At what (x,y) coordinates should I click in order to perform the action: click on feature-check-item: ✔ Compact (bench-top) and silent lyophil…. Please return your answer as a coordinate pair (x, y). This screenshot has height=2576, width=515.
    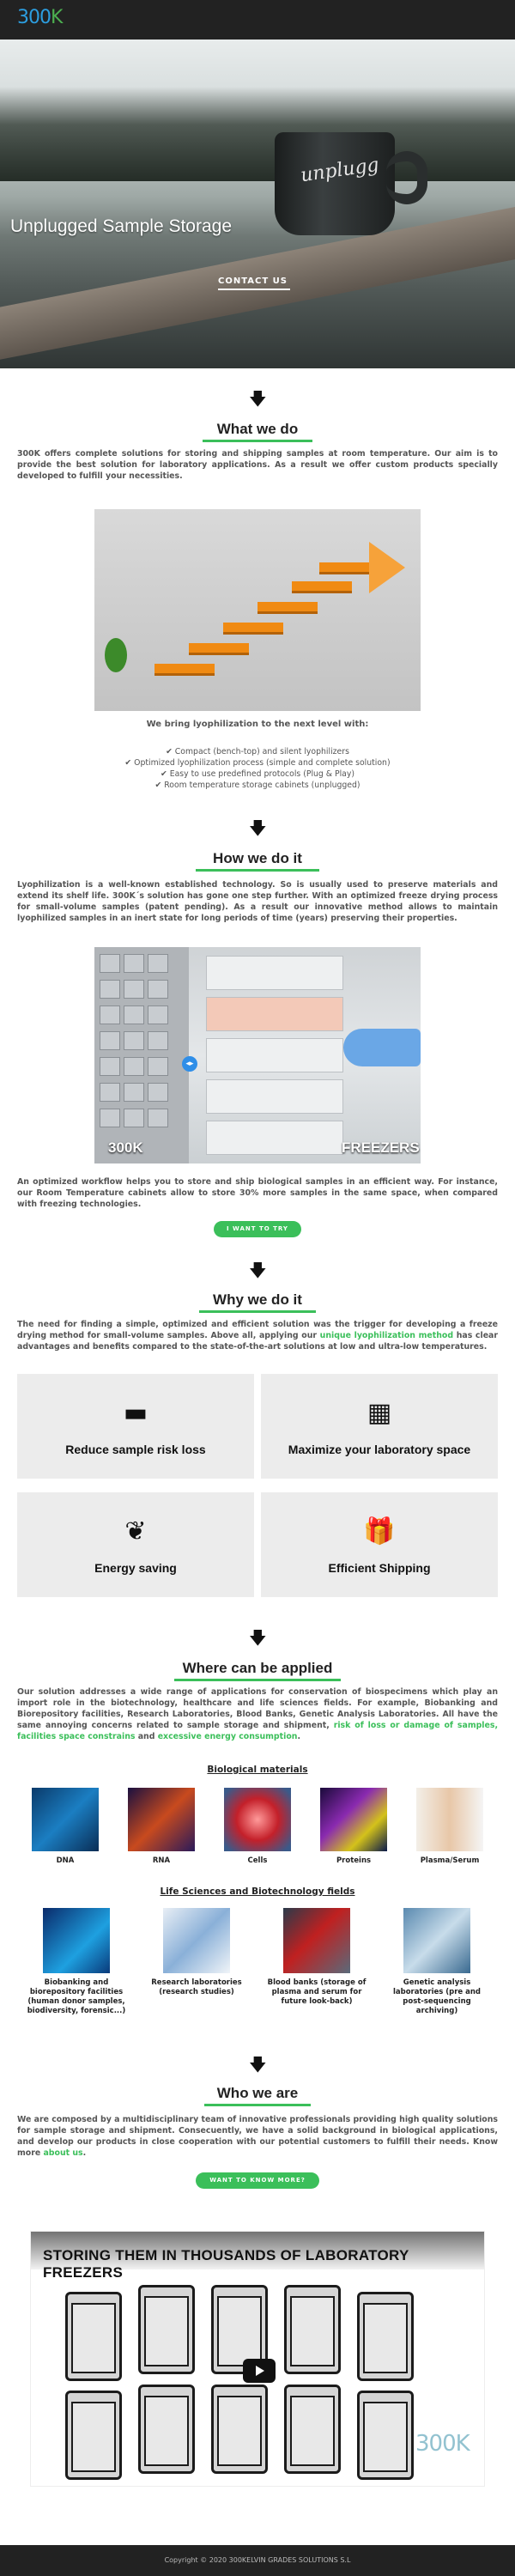
    Looking at the image, I should click on (257, 751).